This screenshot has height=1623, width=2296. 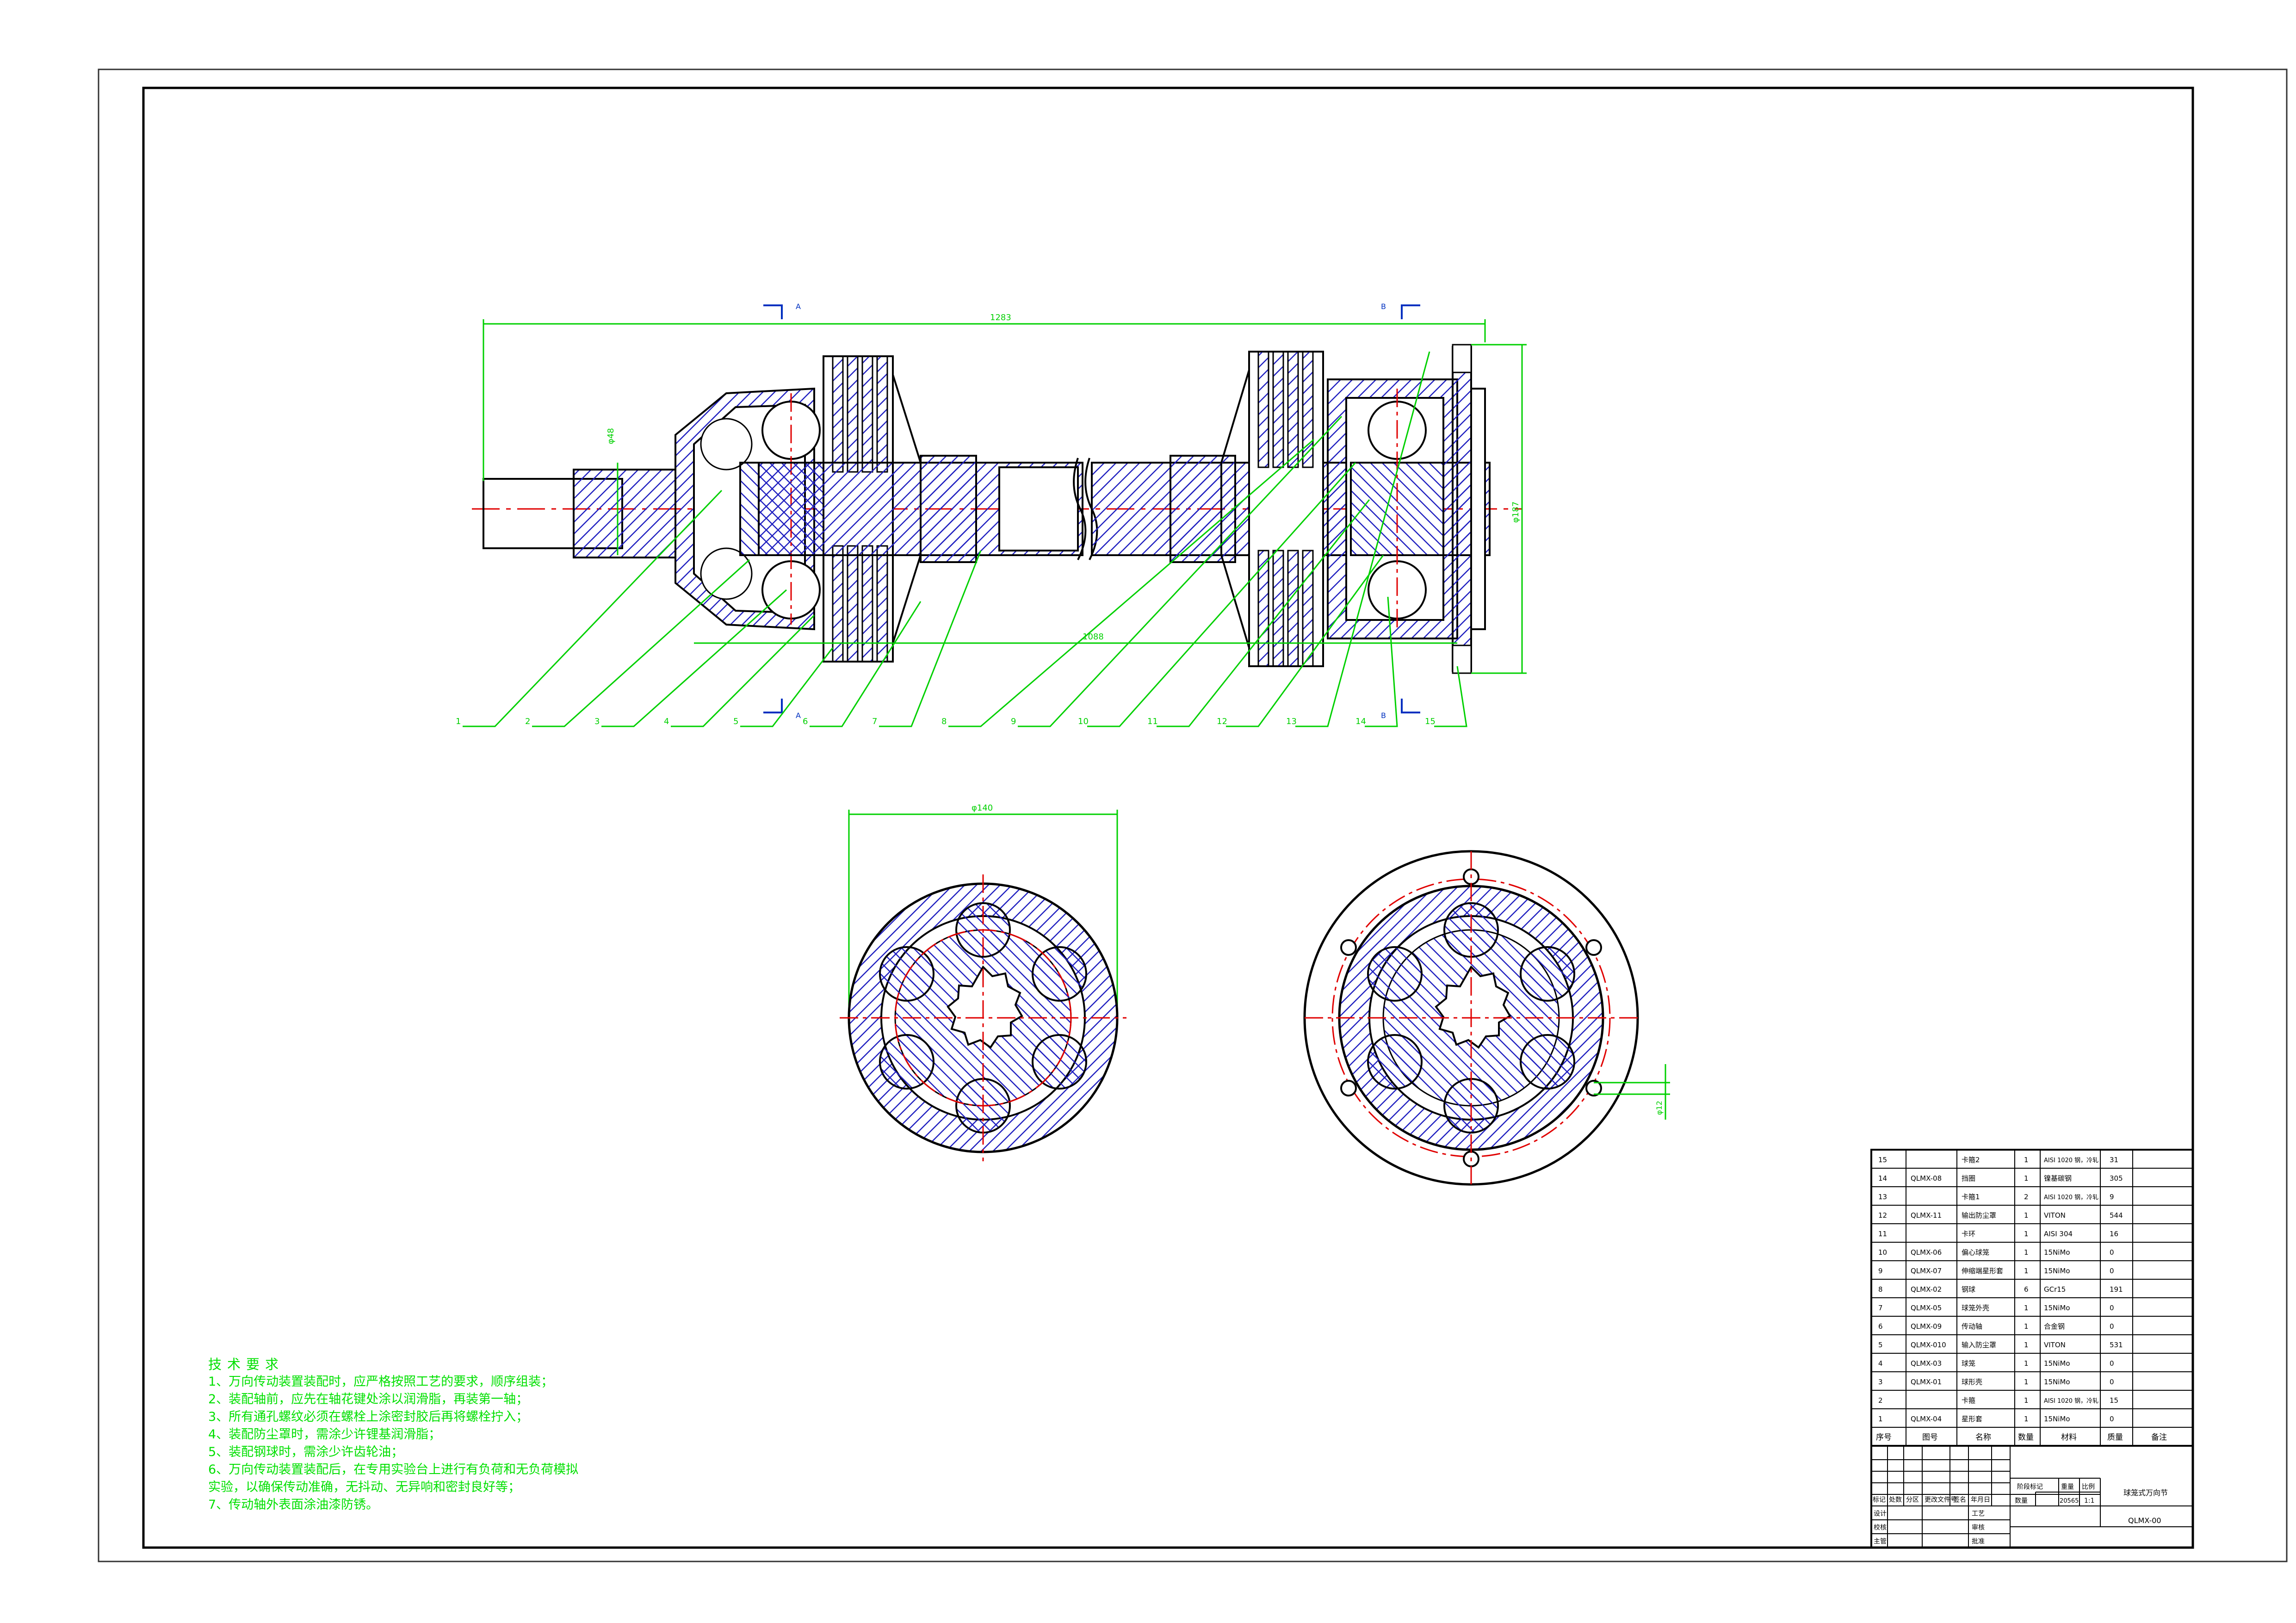 I want to click on bom-cell: 星形套, so click(x=1972, y=1419).